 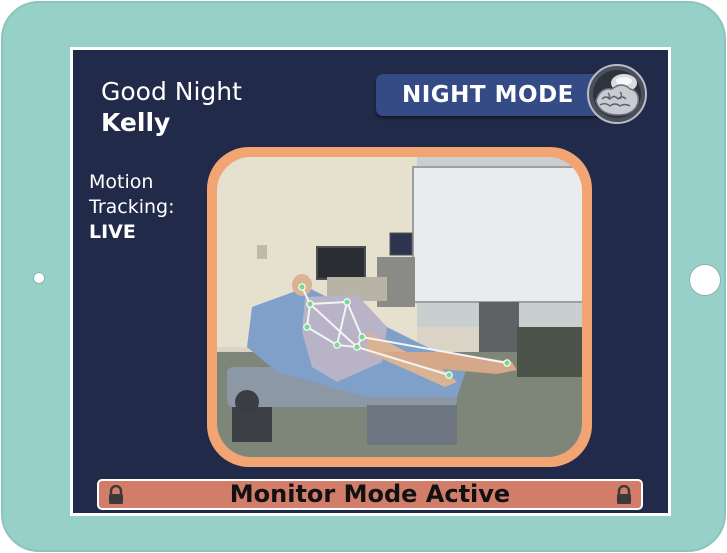 I want to click on night-mode-label: NIGHT MODE, so click(x=488, y=95).